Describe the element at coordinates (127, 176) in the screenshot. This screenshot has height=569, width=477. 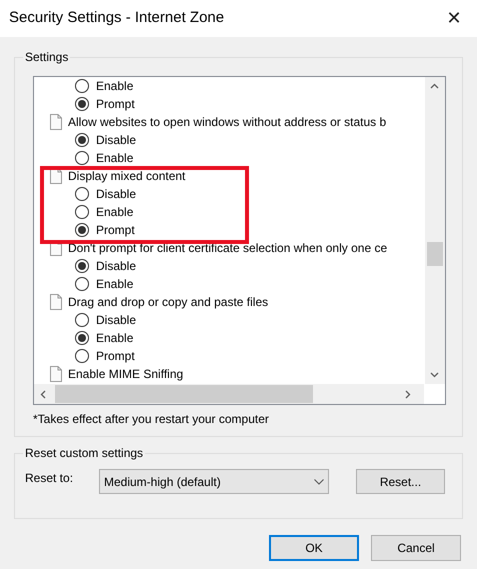
I see `setting-label: Display mixed content` at that location.